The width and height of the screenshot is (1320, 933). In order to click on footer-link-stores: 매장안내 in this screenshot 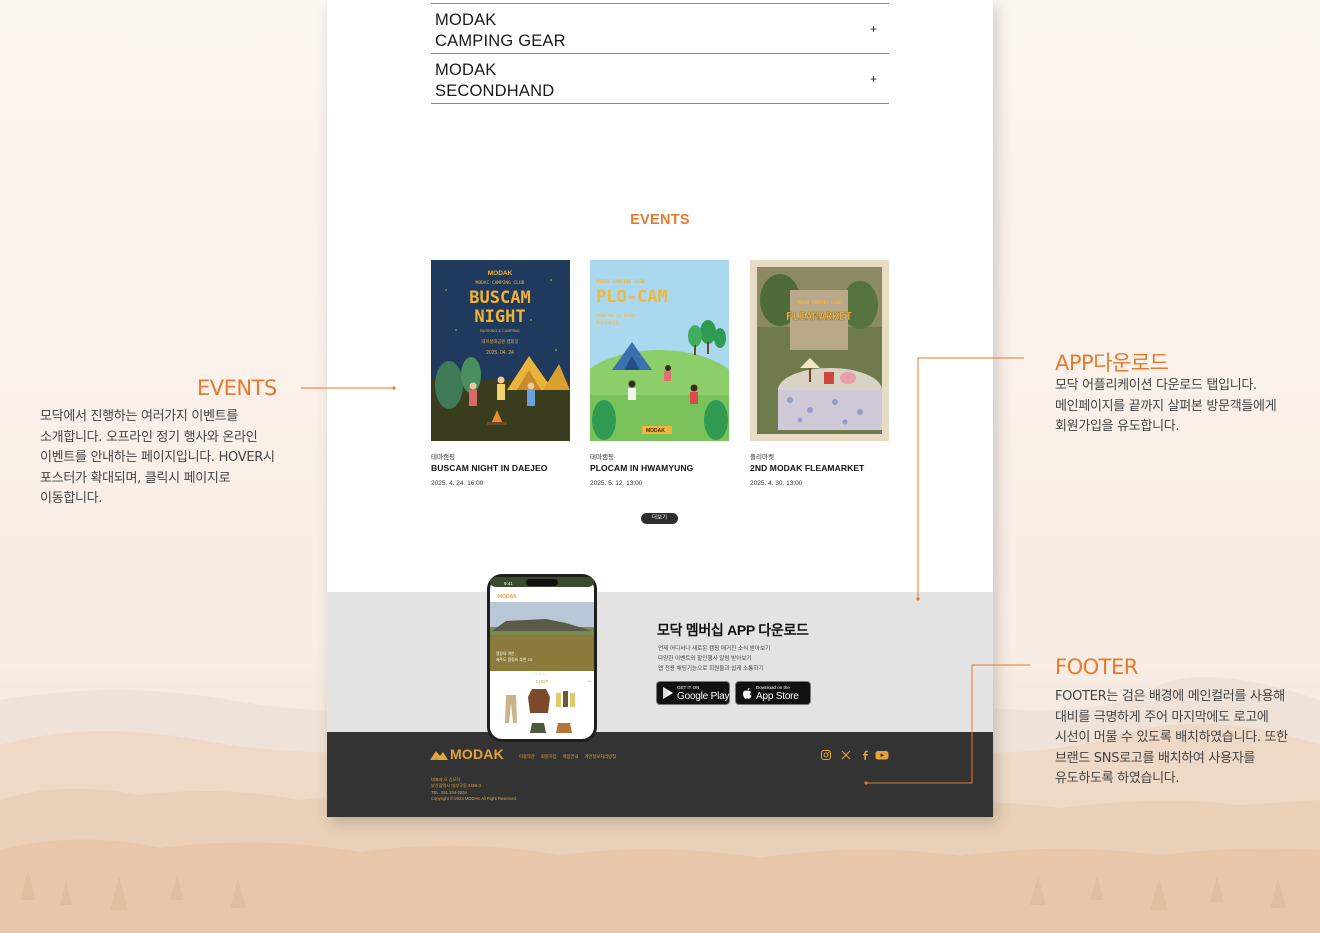, I will do `click(571, 757)`.